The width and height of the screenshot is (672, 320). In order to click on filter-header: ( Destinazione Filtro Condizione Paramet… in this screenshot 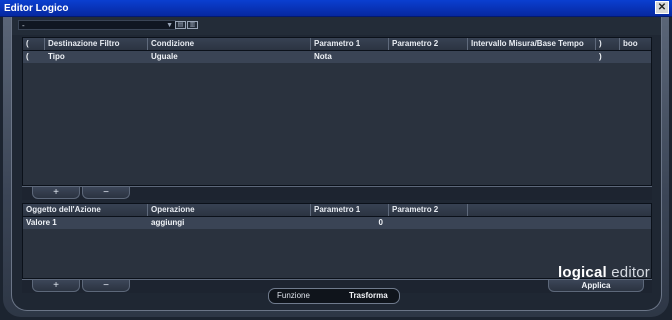, I will do `click(337, 44)`.